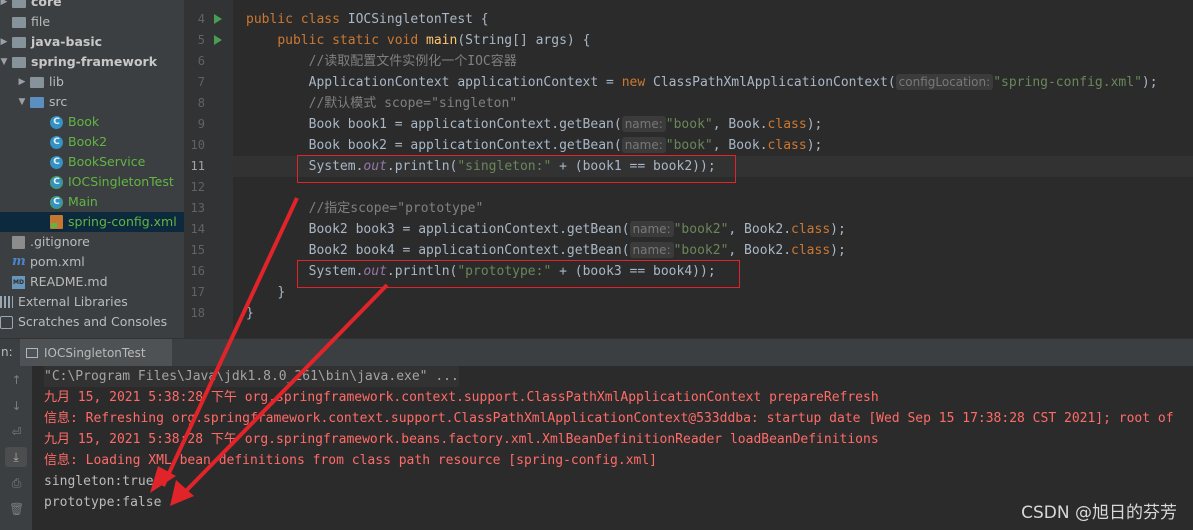 This screenshot has height=530, width=1193. I want to click on soft-wrap-icon: ⏎, so click(16, 432).